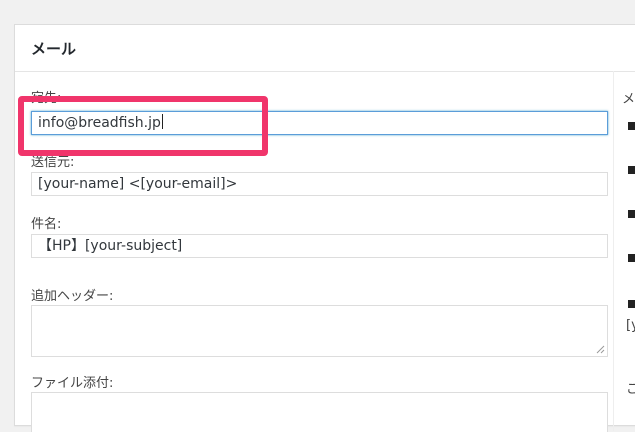  Describe the element at coordinates (600, 349) in the screenshot. I see `resize-handle-icon` at that location.